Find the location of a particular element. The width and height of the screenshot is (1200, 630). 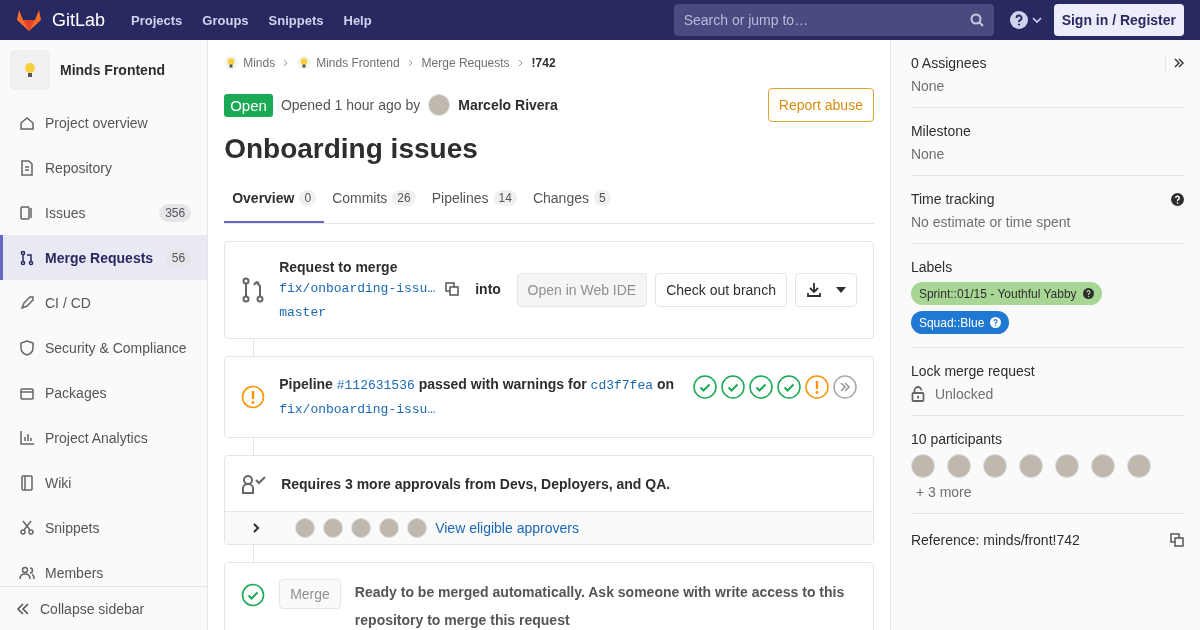

sidebar-item-label: Repository is located at coordinates (78, 167).